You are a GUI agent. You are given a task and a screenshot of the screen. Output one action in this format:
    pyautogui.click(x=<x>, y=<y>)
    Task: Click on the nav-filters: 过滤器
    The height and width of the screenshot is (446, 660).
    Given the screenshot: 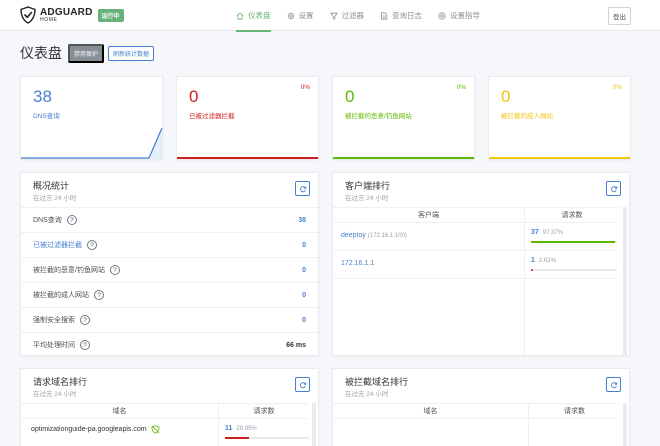 What is the action you would take?
    pyautogui.click(x=347, y=15)
    